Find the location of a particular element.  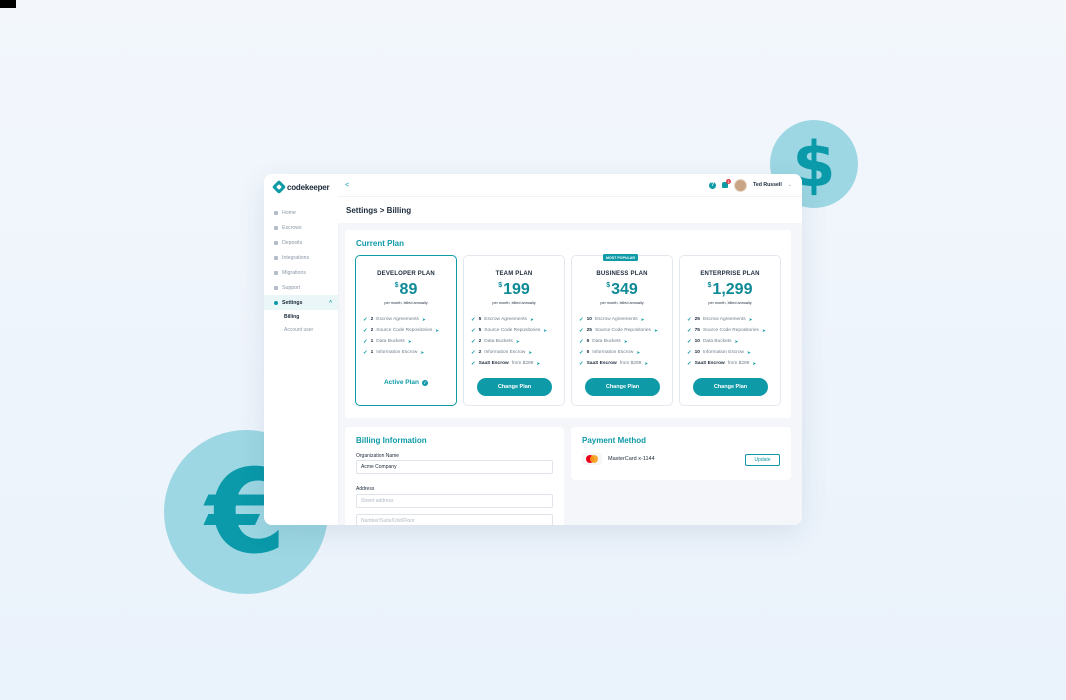

payment-method-panel: Payment Method MasterCard x-1144 Update is located at coordinates (681, 453).